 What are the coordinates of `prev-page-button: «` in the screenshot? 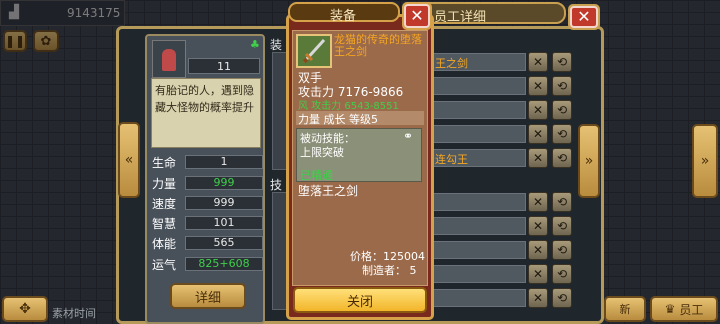 It's located at (129, 160).